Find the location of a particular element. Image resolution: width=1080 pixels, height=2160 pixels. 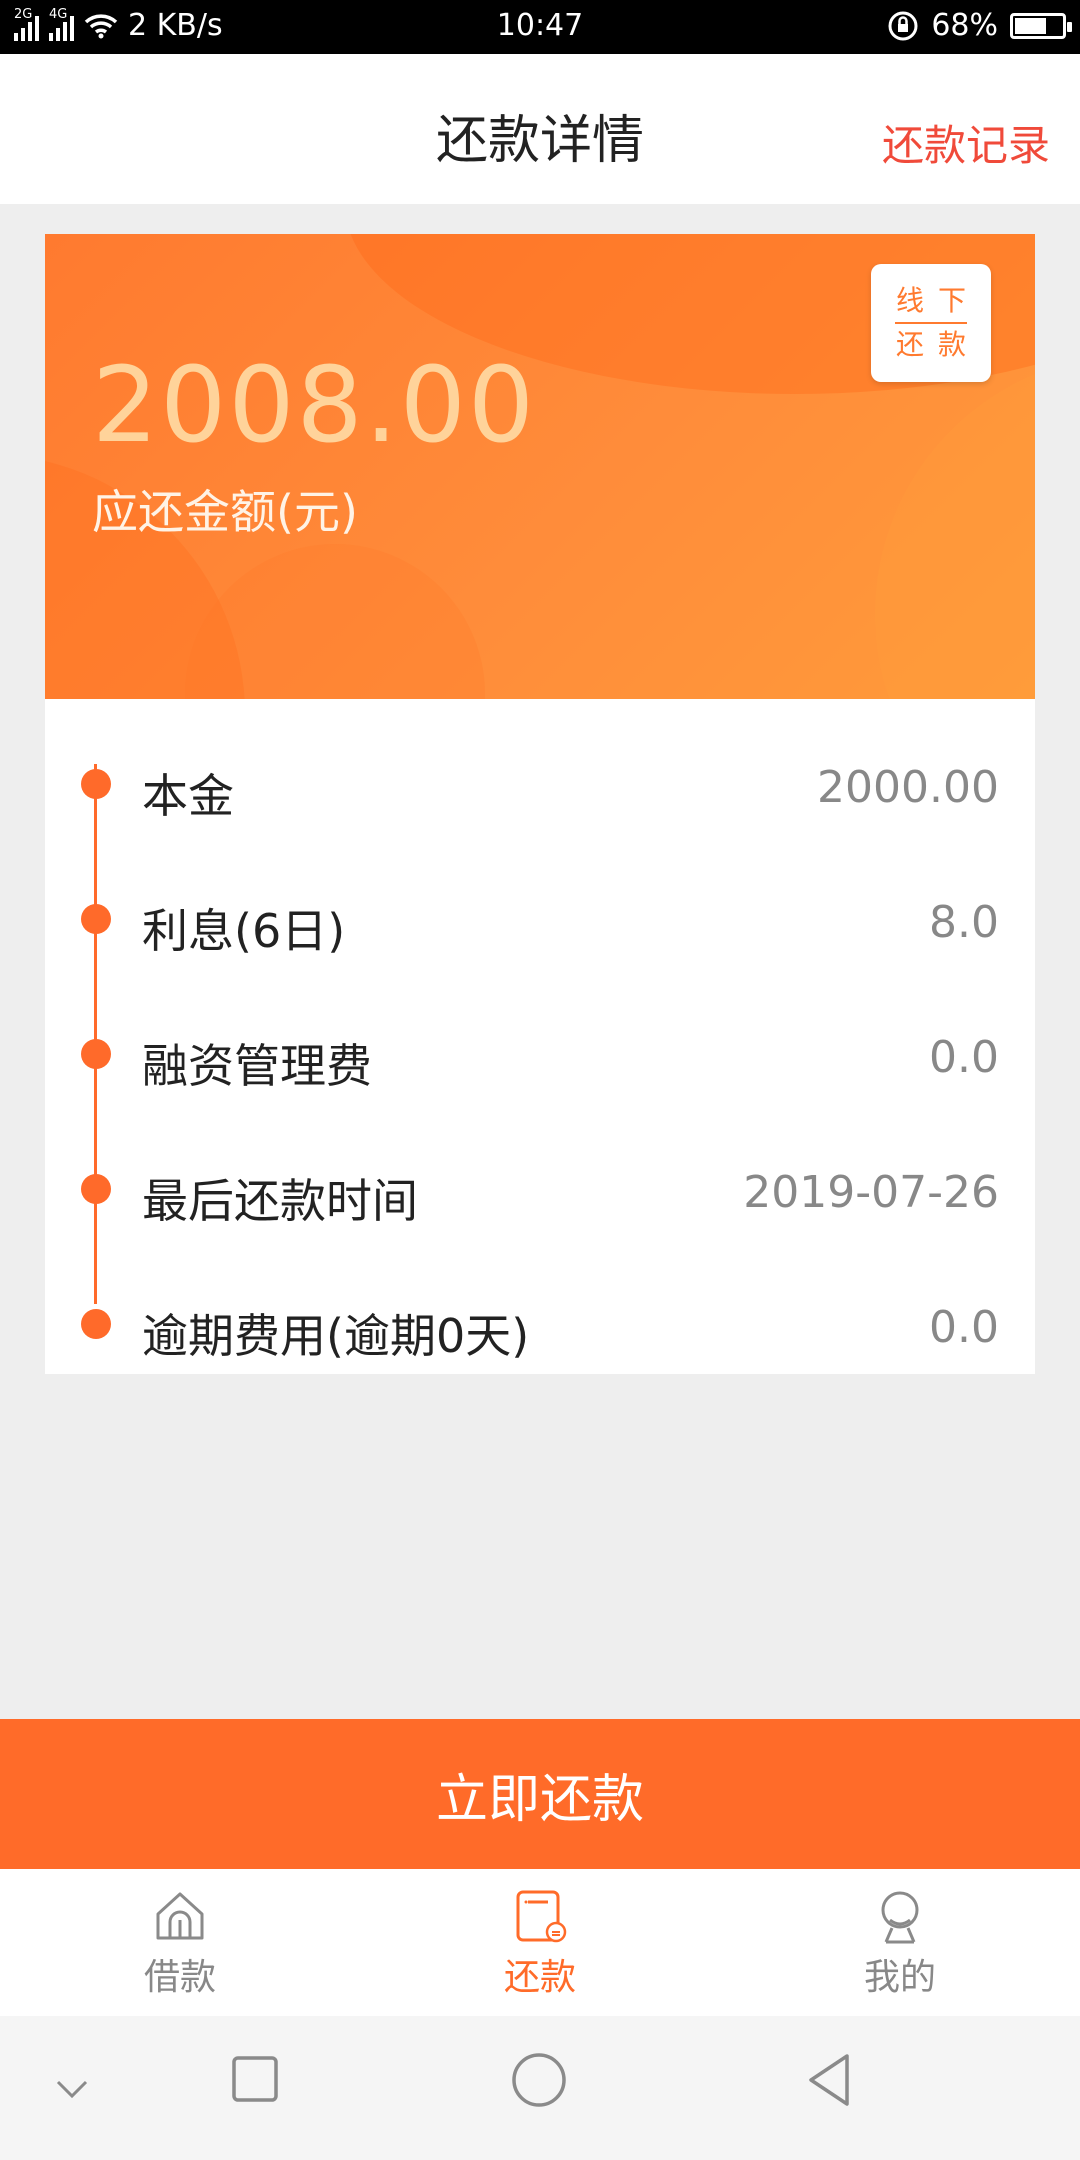

battery-percent: 68% is located at coordinates (964, 25).